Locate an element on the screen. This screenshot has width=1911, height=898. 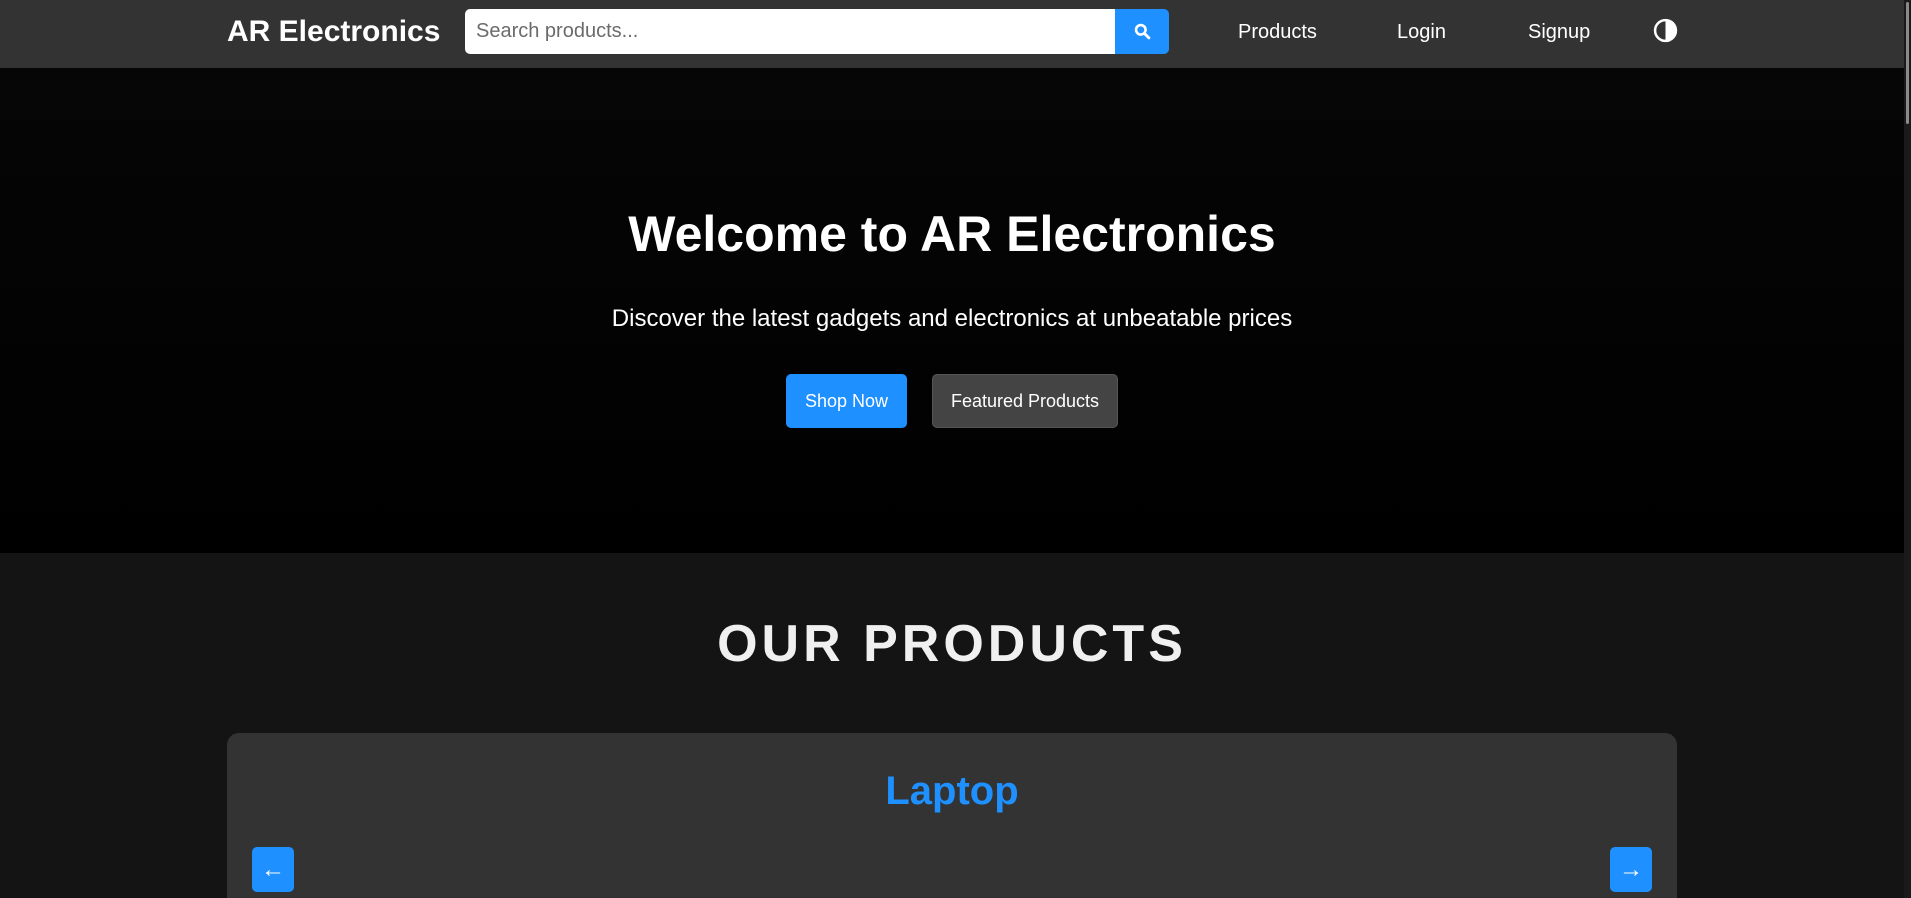
carousel-prev-button: ← is located at coordinates (273, 869).